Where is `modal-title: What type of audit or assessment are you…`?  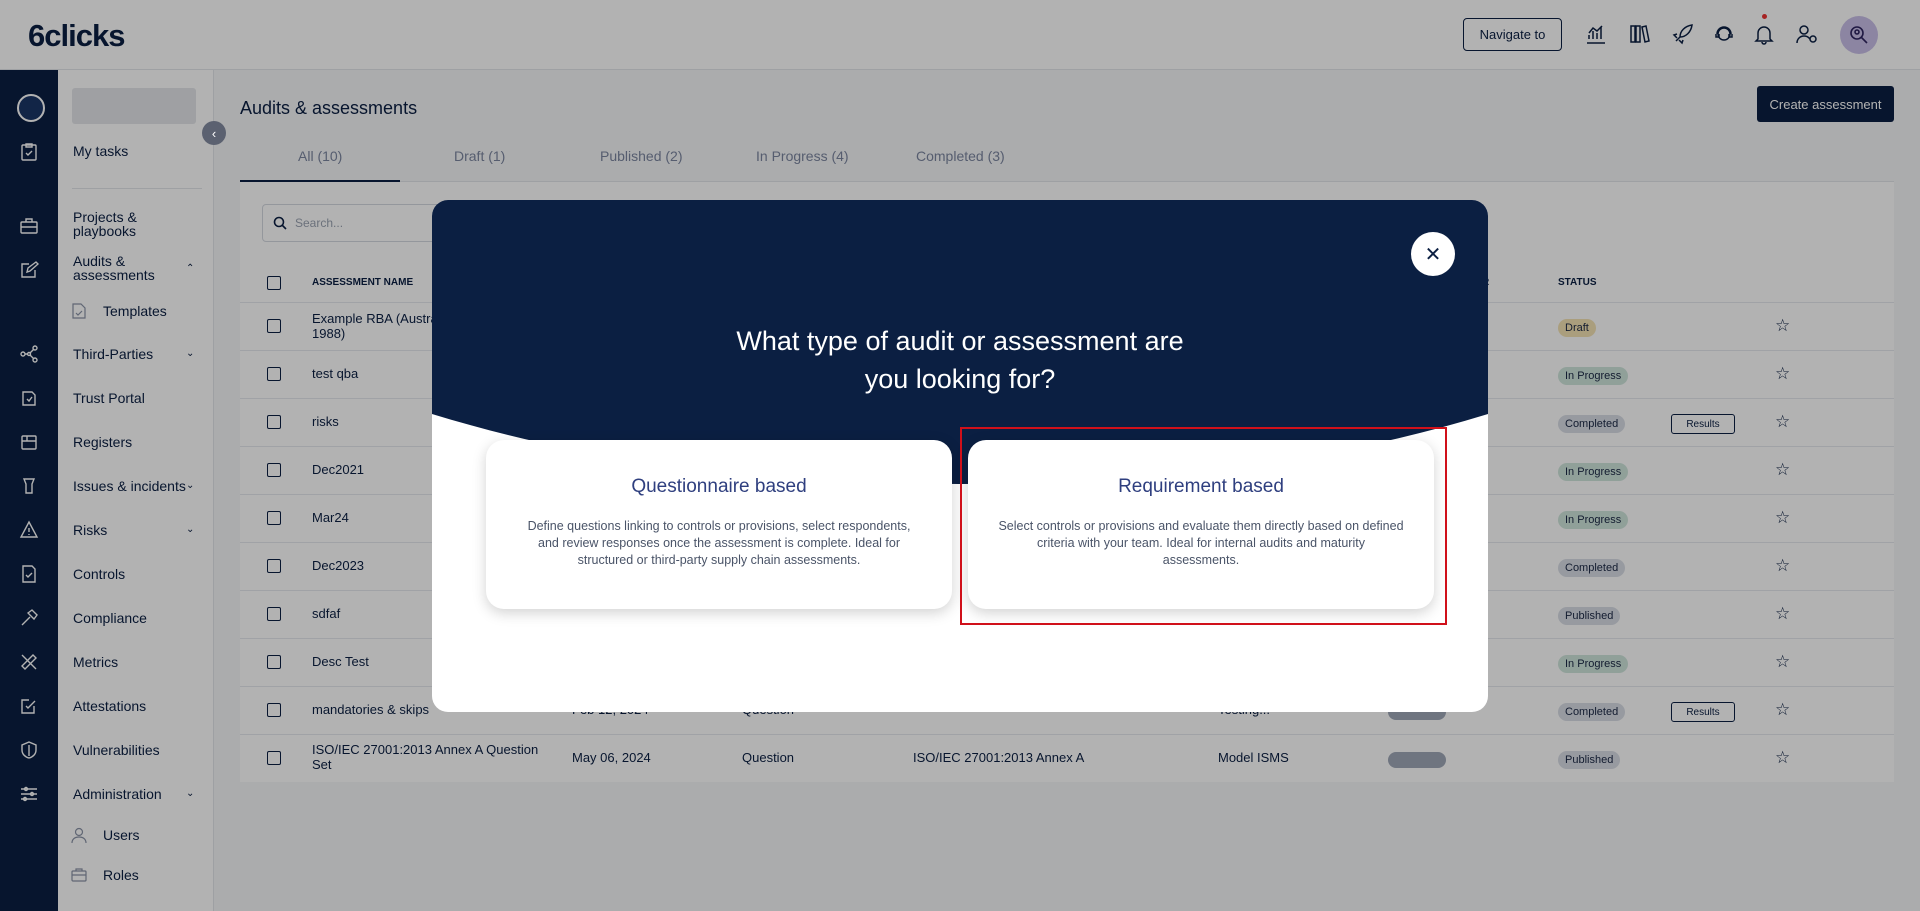 modal-title: What type of audit or assessment are you… is located at coordinates (960, 360).